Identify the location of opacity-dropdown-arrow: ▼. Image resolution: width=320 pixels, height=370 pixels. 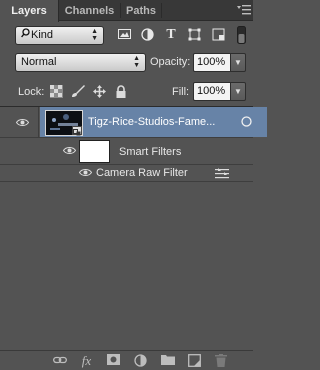
(238, 62).